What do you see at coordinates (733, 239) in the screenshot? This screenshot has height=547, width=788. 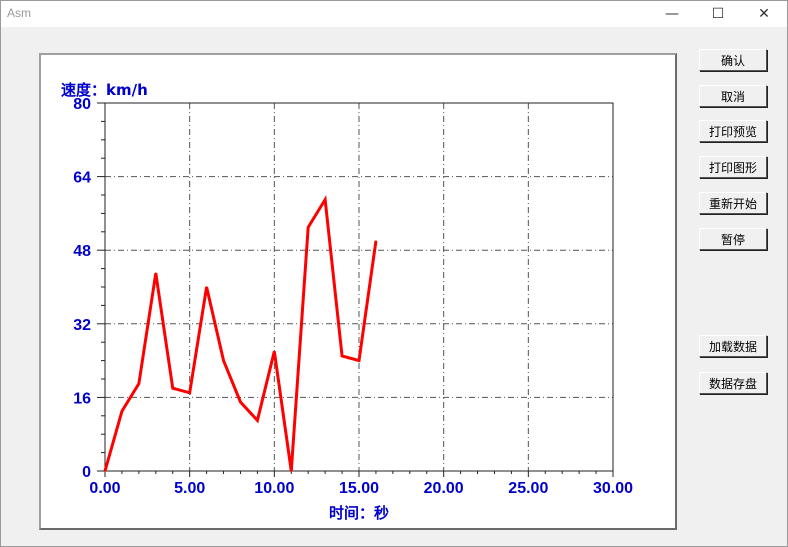 I see `pause-button: 暂停` at bounding box center [733, 239].